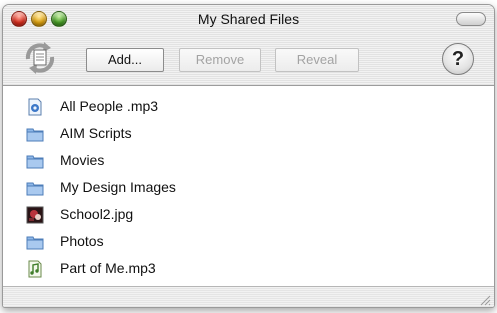  What do you see at coordinates (248, 106) in the screenshot?
I see `list-item: All People .mp3` at bounding box center [248, 106].